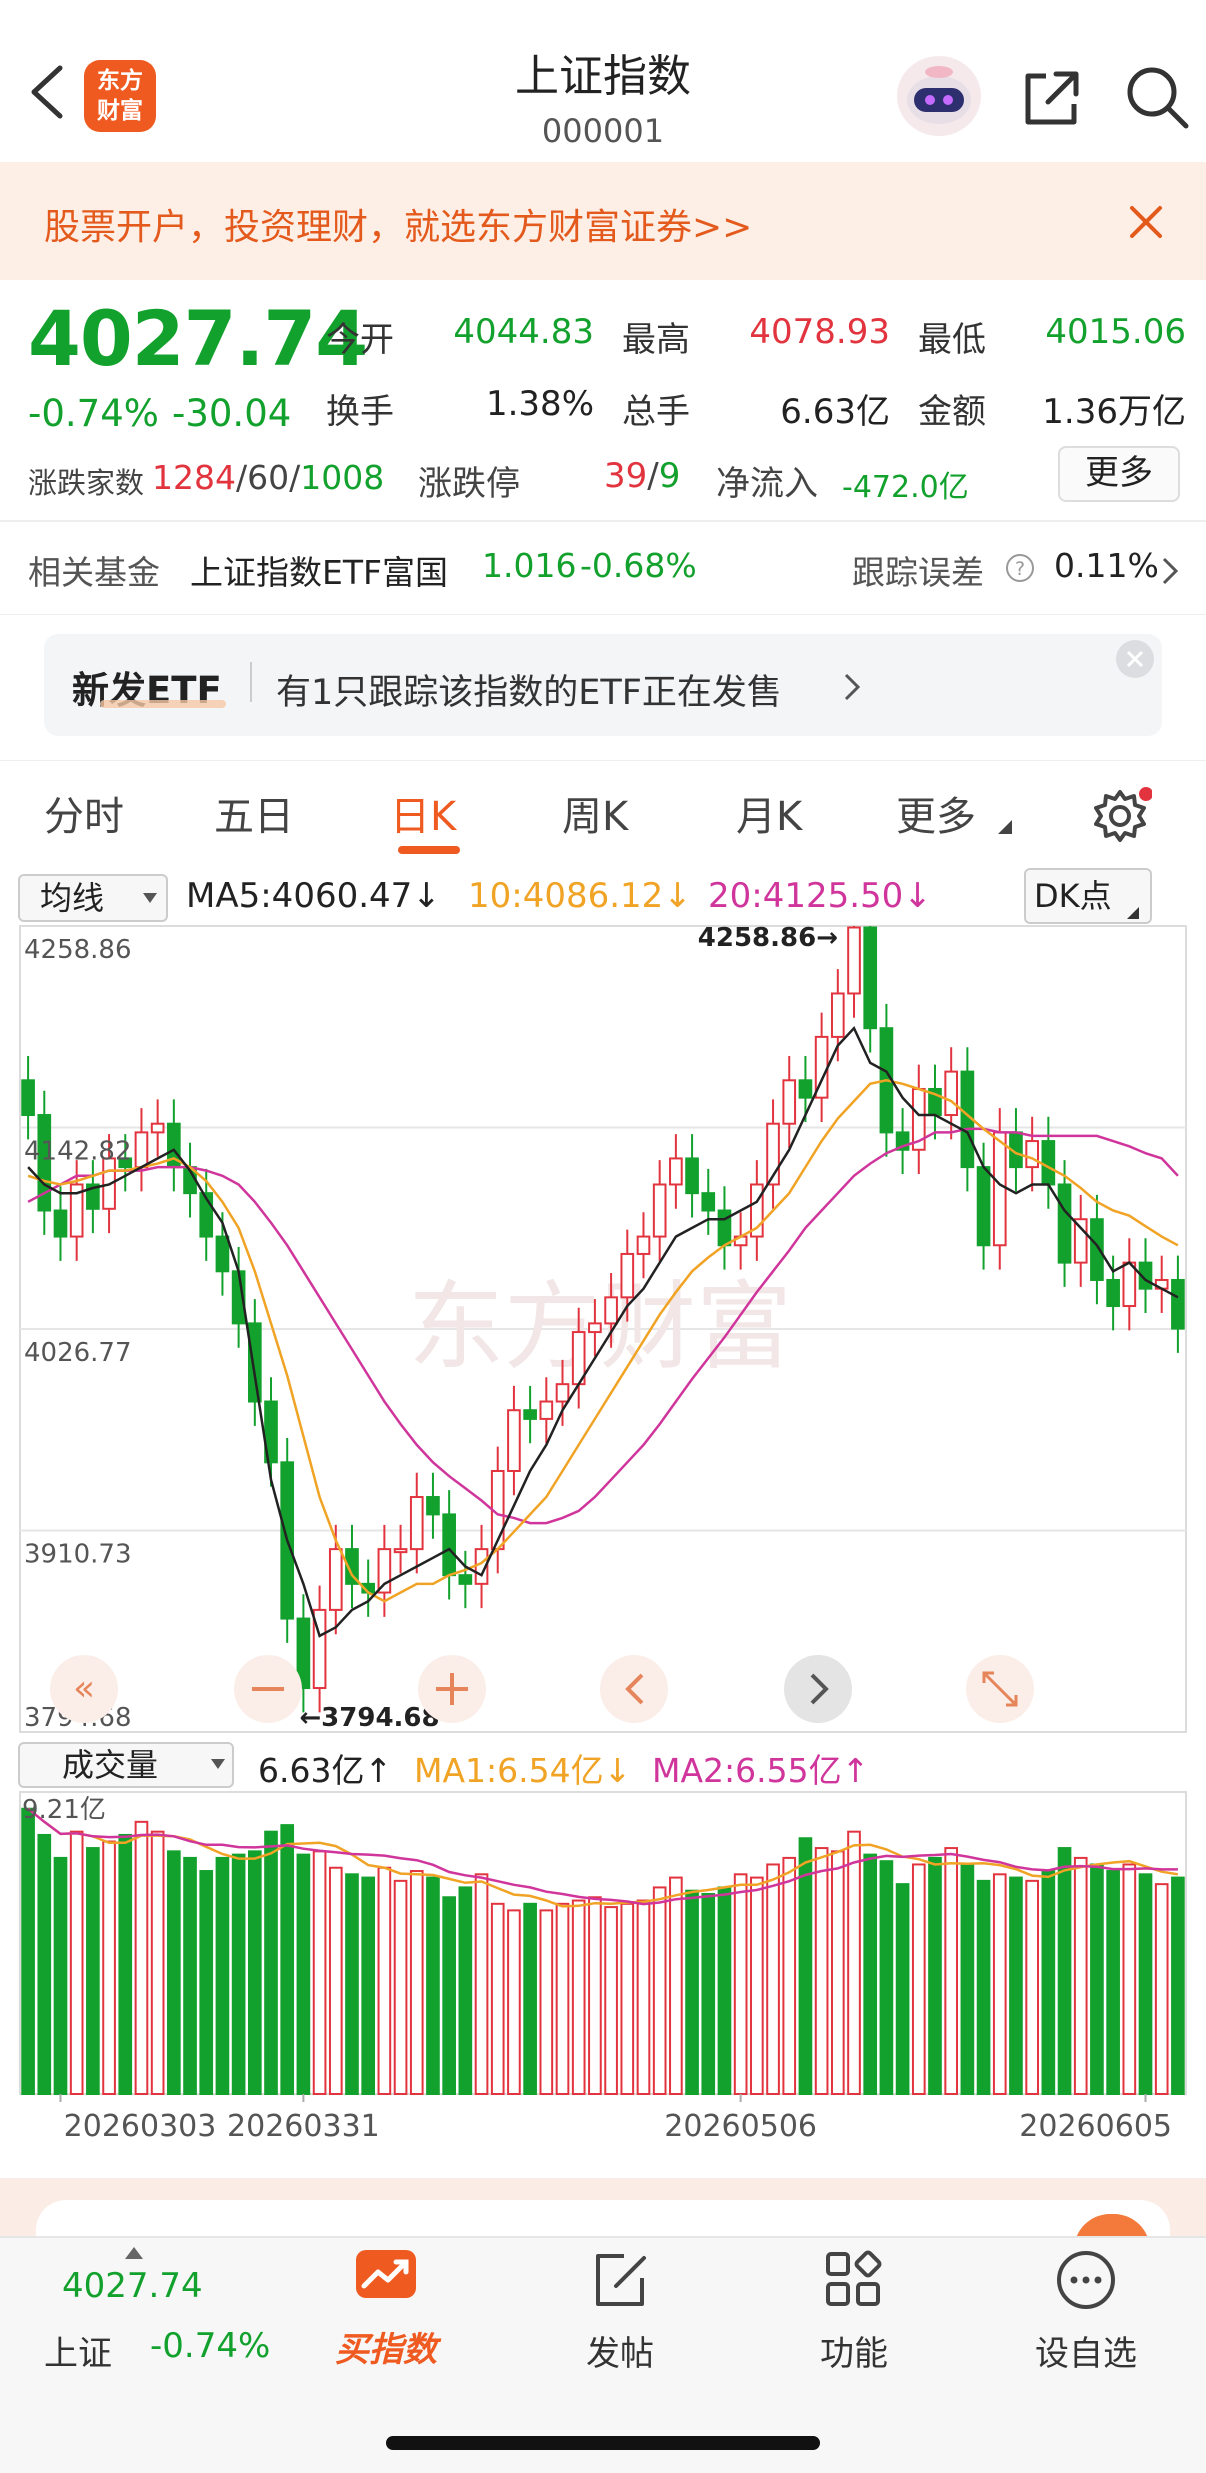 This screenshot has width=1206, height=2473. Describe the element at coordinates (1119, 474) in the screenshot. I see `more-button: 更多` at that location.